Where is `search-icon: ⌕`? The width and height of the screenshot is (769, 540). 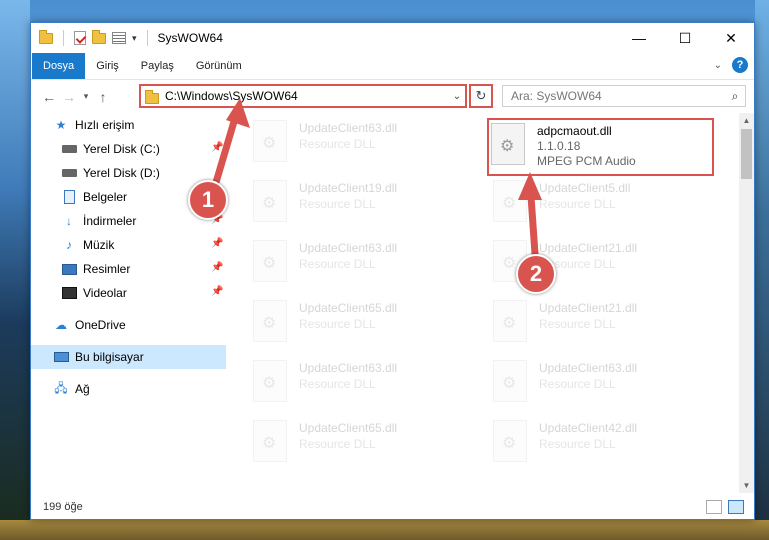
search-icon: ⌕ is located at coordinates (735, 96).